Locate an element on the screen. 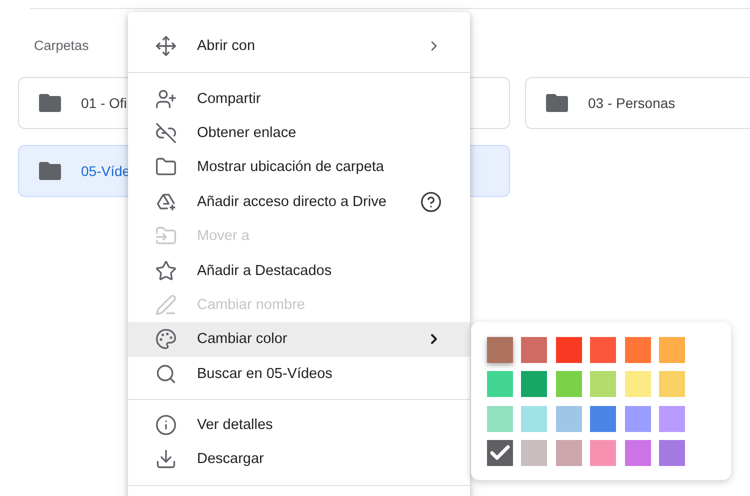 This screenshot has width=750, height=496. broken-link-icon is located at coordinates (166, 133).